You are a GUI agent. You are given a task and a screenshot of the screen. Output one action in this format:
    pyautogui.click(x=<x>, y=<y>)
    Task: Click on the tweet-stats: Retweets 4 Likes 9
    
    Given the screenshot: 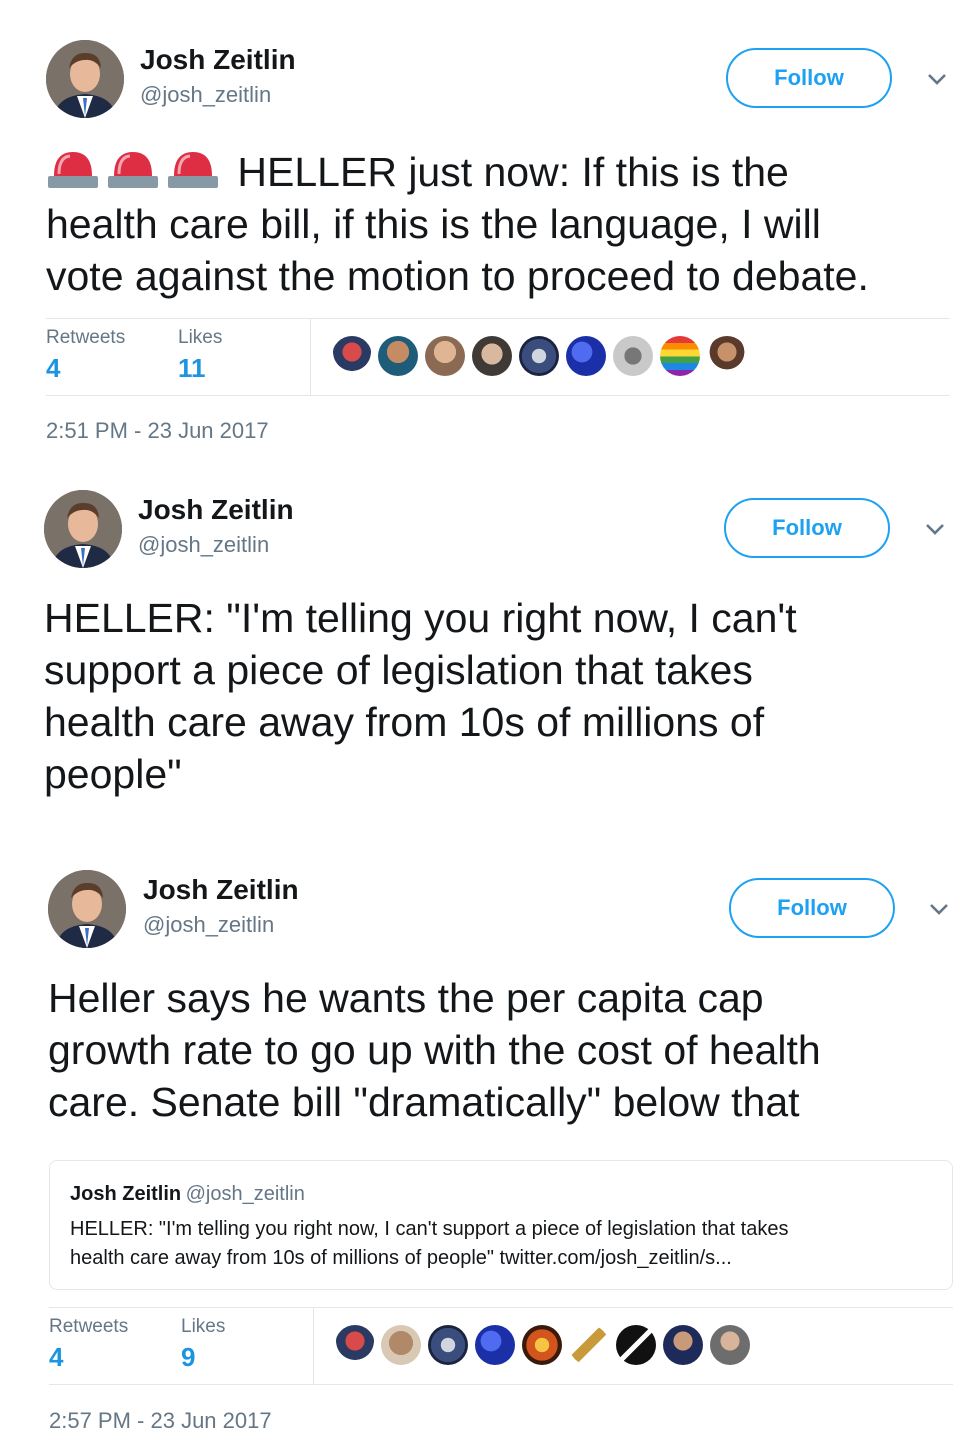 What is the action you would take?
    pyautogui.click(x=501, y=1346)
    